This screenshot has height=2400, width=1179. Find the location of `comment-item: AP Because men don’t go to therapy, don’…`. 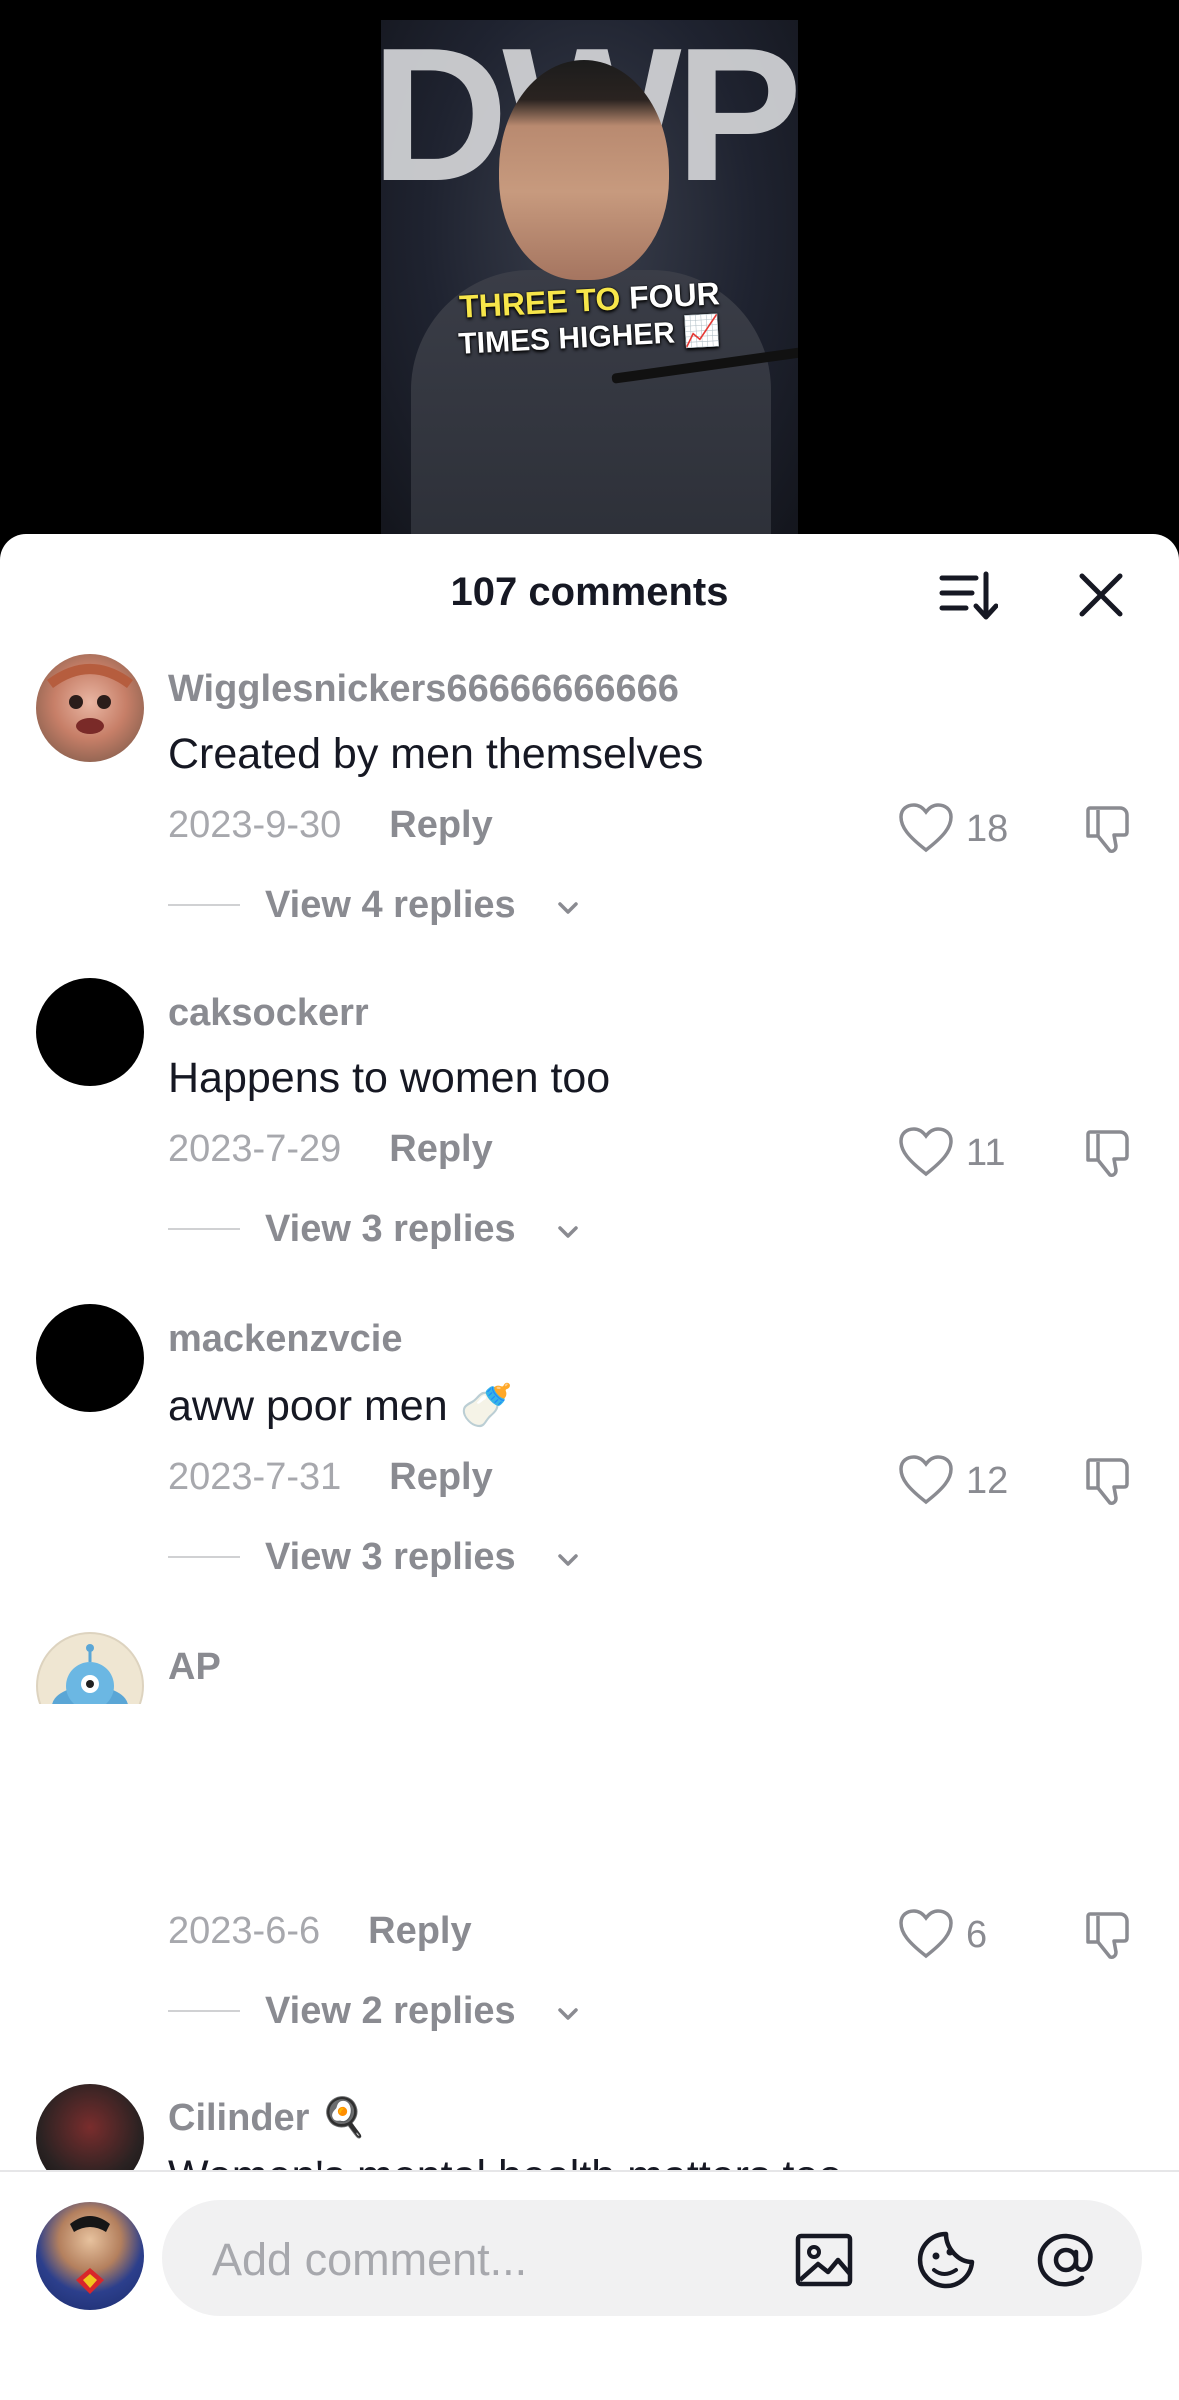

comment-item: AP Because men don’t go to therapy, don’… is located at coordinates (589, 1668).